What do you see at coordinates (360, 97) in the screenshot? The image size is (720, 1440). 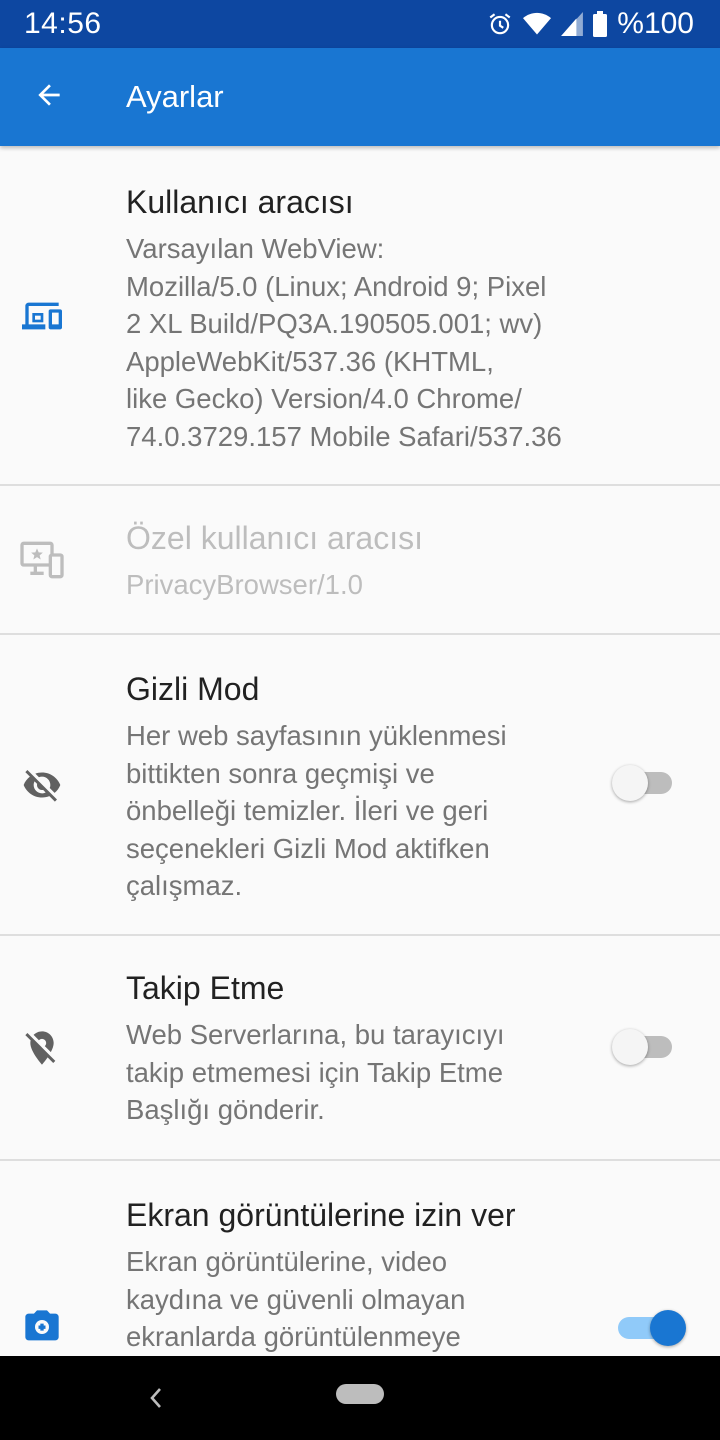 I see `app-bar: Ayarlar` at bounding box center [360, 97].